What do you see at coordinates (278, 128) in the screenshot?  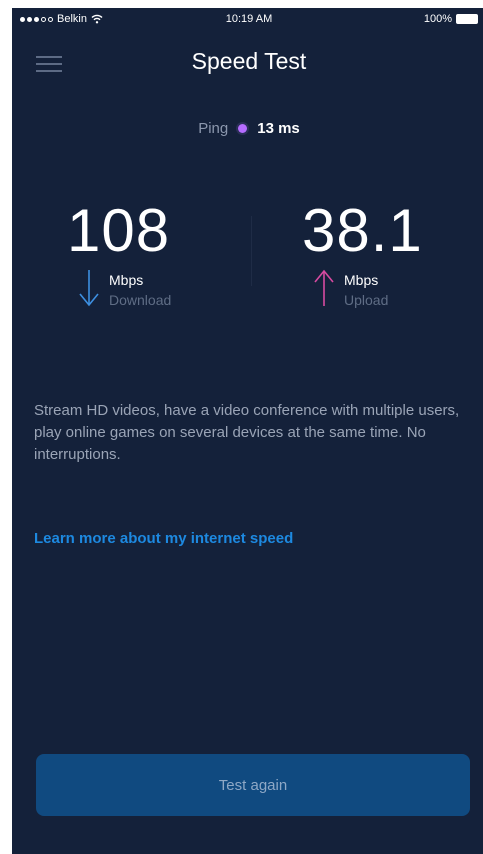 I see `ping-value: 13 ms` at bounding box center [278, 128].